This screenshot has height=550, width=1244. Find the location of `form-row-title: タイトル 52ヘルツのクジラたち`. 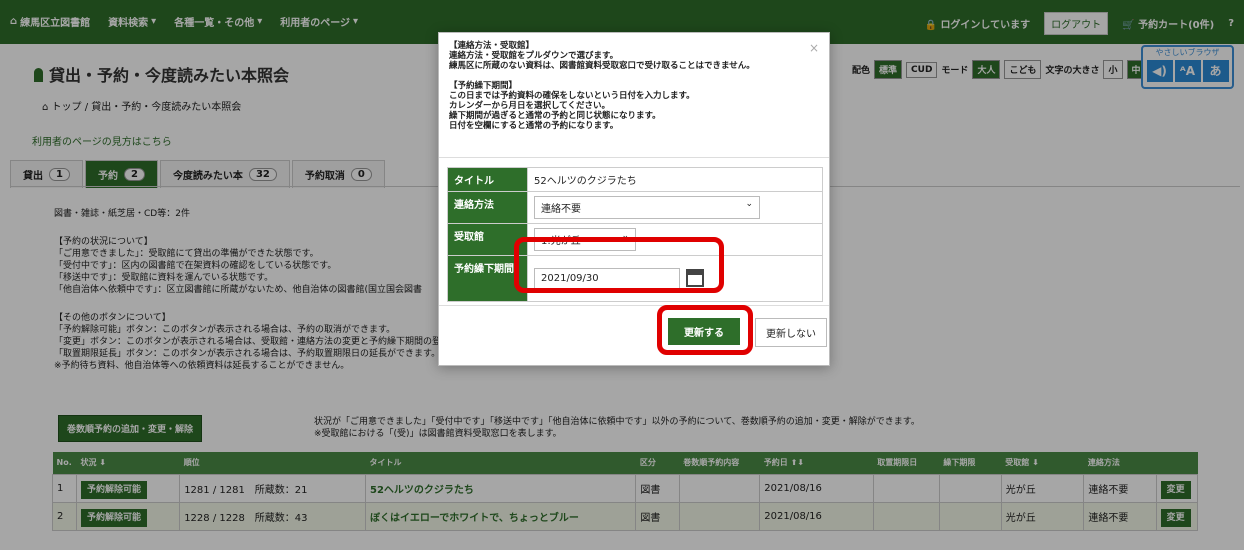

form-row-title: タイトル 52ヘルツのクジラたち is located at coordinates (635, 179).